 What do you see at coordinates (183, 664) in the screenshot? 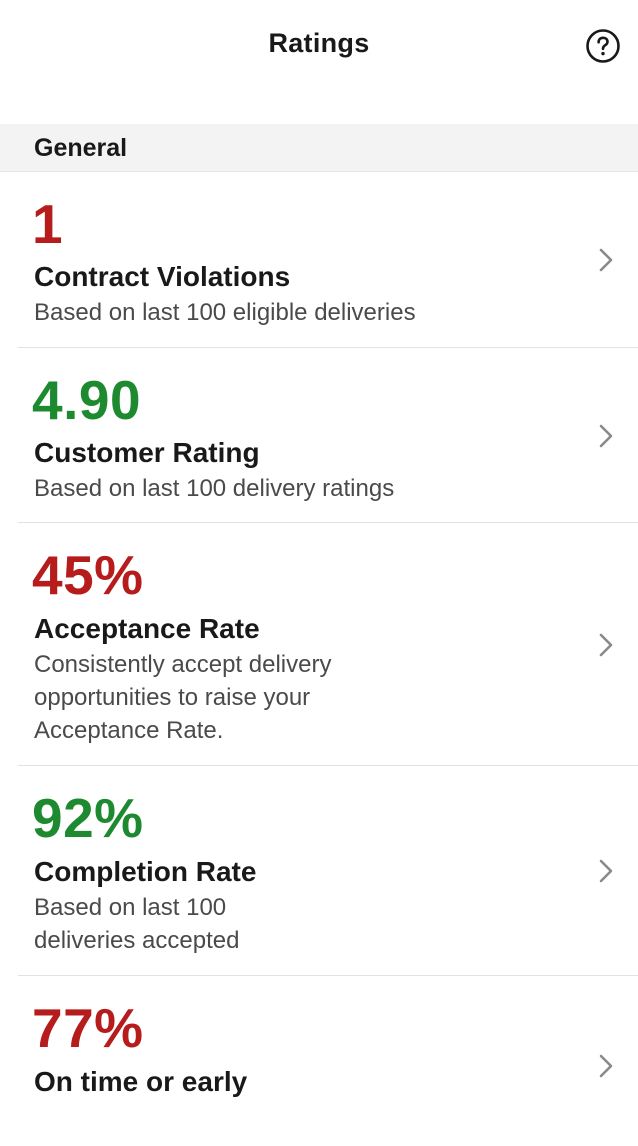
I see `acceptance-rate-subtitle-line-1: Consistently accept delivery` at bounding box center [183, 664].